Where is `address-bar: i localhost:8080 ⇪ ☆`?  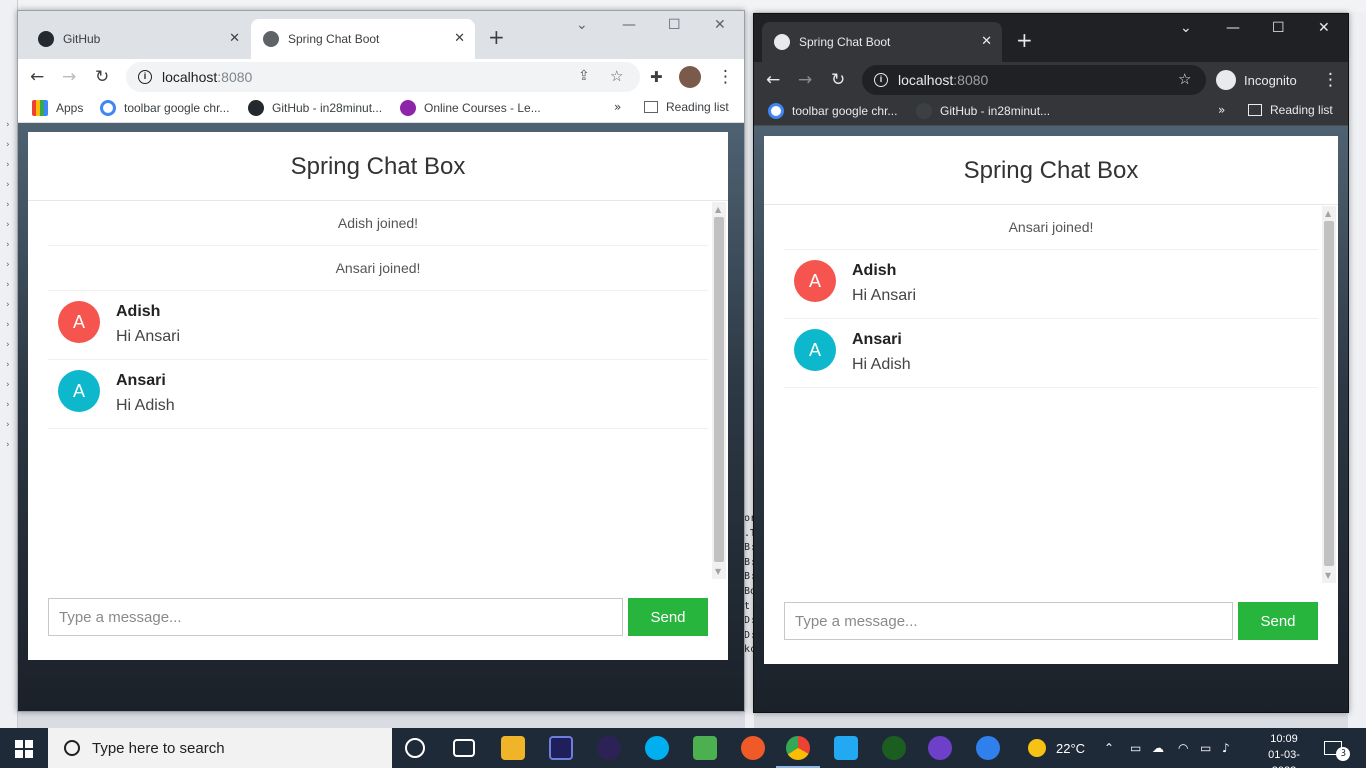
address-bar: i localhost:8080 ⇪ ☆ is located at coordinates (383, 77).